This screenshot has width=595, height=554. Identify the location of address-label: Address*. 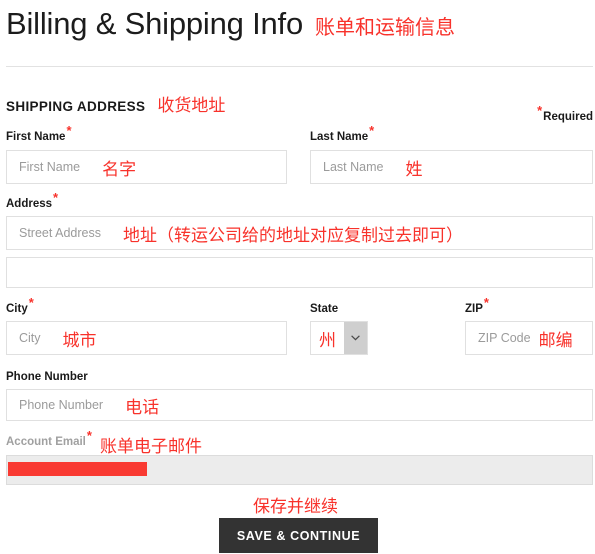
(32, 200).